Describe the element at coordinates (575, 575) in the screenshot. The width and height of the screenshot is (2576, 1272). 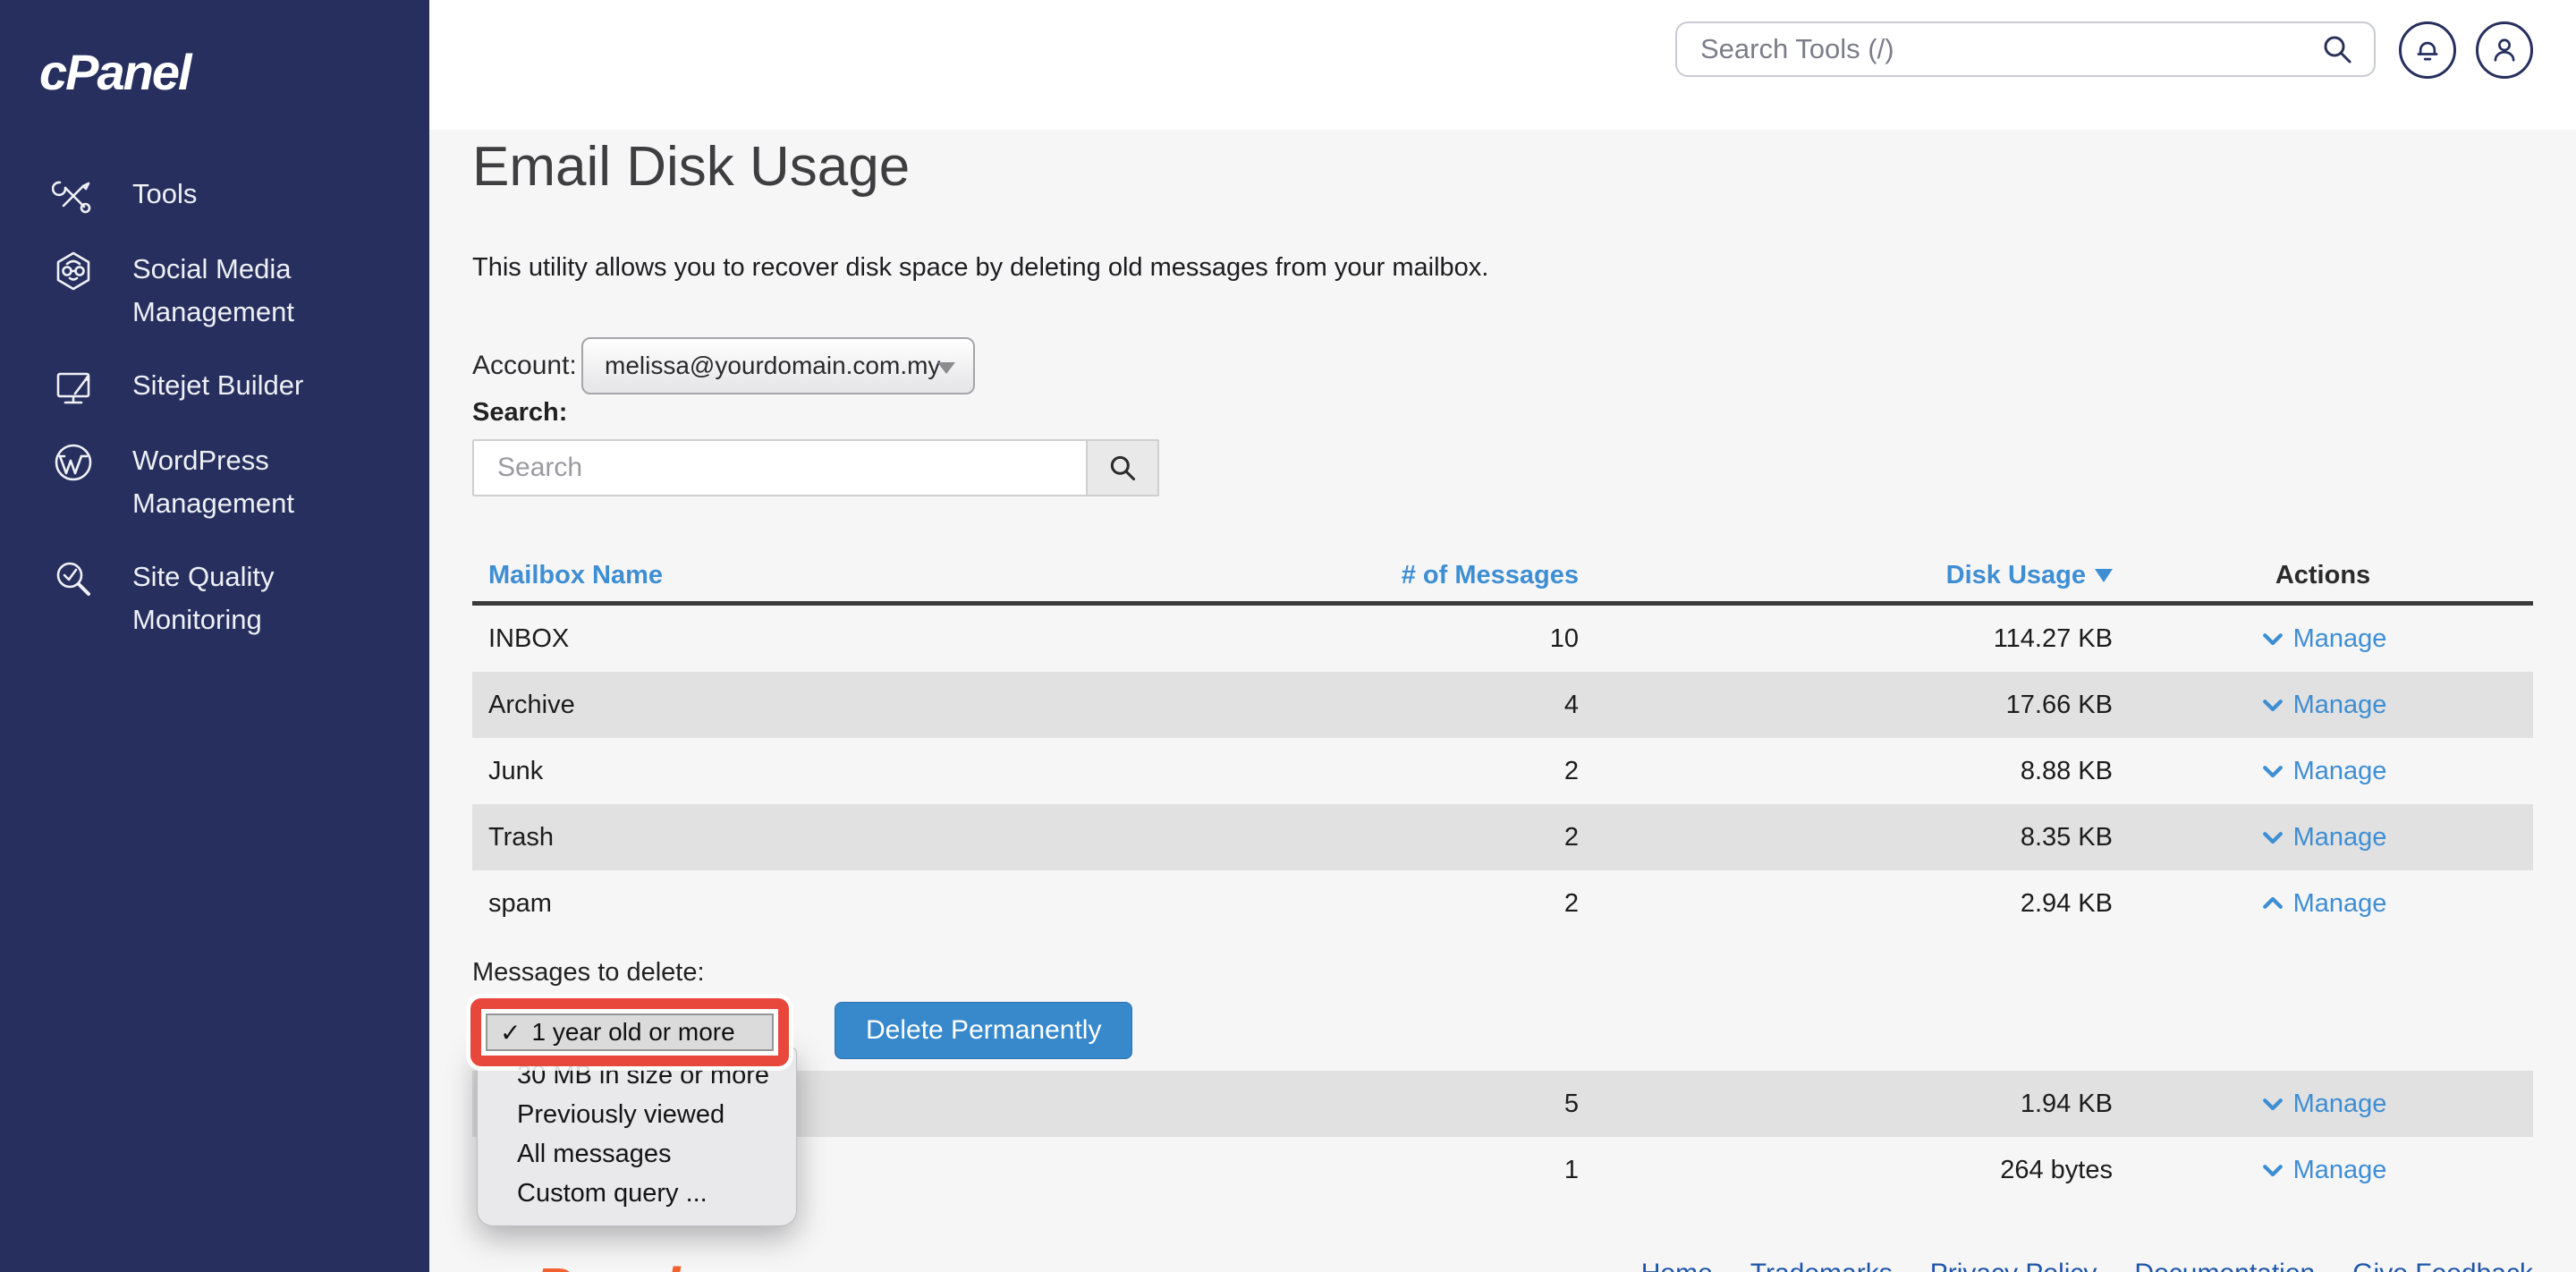
I see `sort-mailbox-name: Mailbox Name` at that location.